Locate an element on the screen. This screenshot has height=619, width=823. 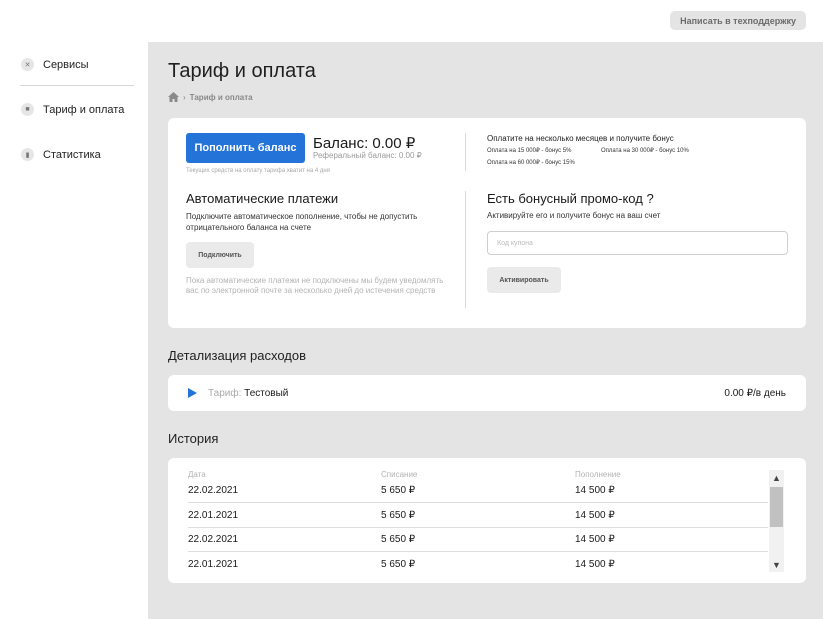
bonus-line: Оплата на 60 000₽ - бонус 15% is located at coordinates (531, 163).